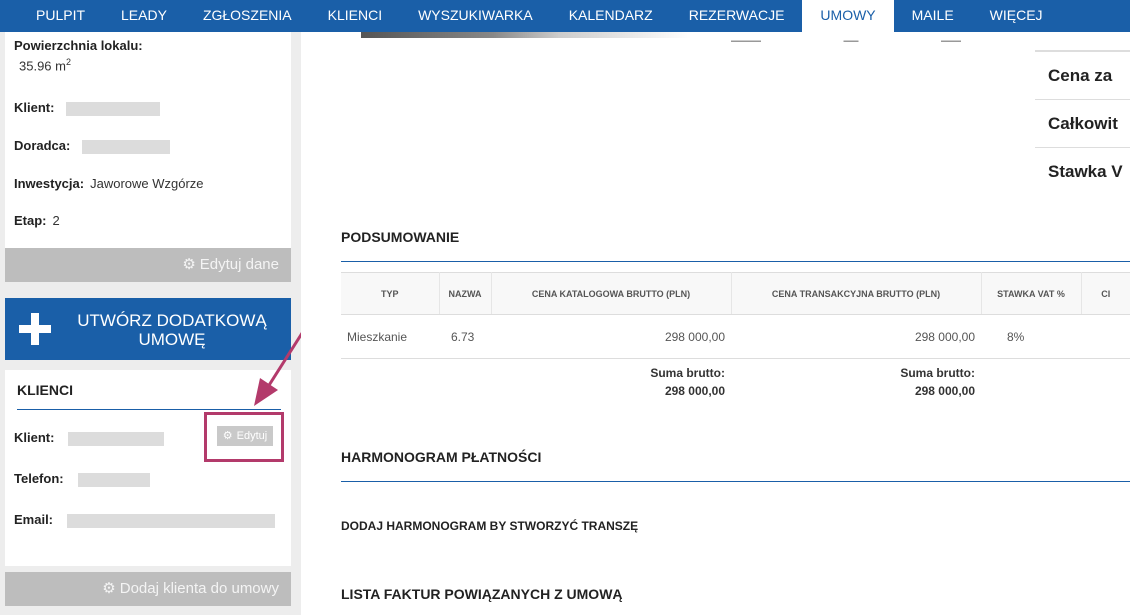 The image size is (1130, 615). I want to click on area-value-text: 35.96 m, so click(42, 66).